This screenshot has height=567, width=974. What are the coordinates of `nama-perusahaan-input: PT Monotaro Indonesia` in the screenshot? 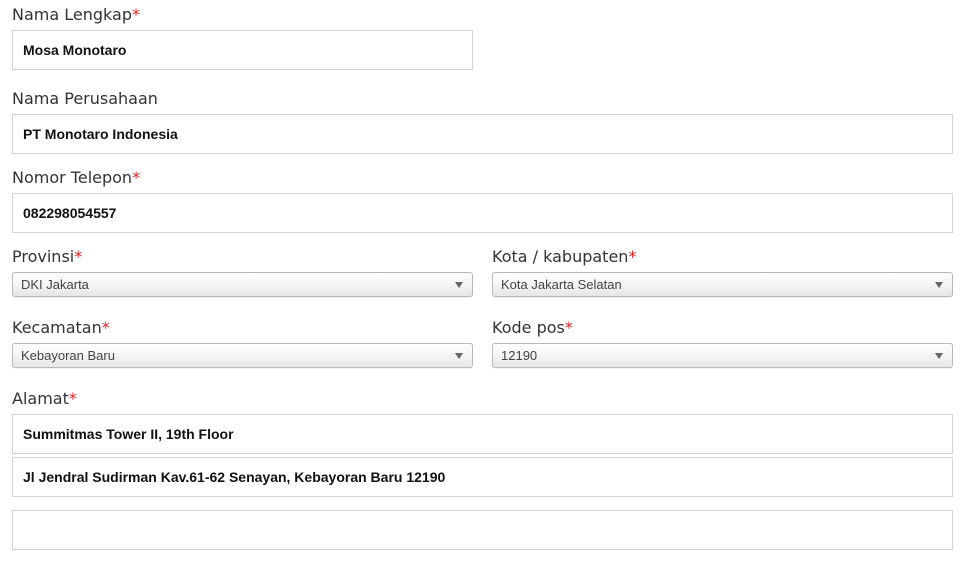 It's located at (482, 134).